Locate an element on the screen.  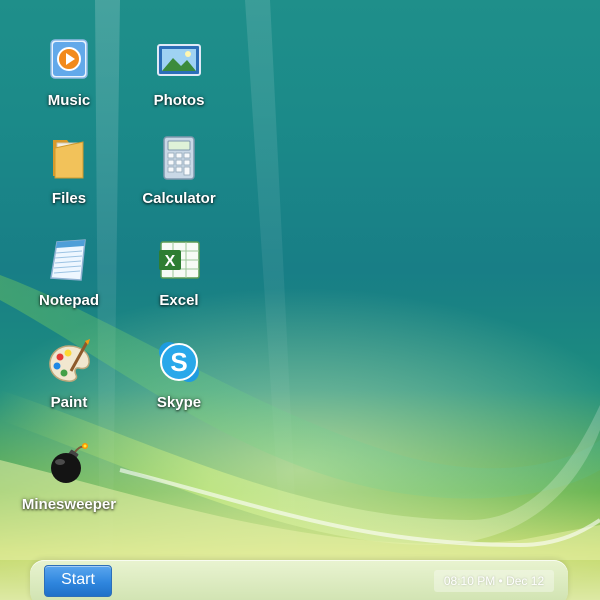
calculator-icon is located at coordinates (179, 158).